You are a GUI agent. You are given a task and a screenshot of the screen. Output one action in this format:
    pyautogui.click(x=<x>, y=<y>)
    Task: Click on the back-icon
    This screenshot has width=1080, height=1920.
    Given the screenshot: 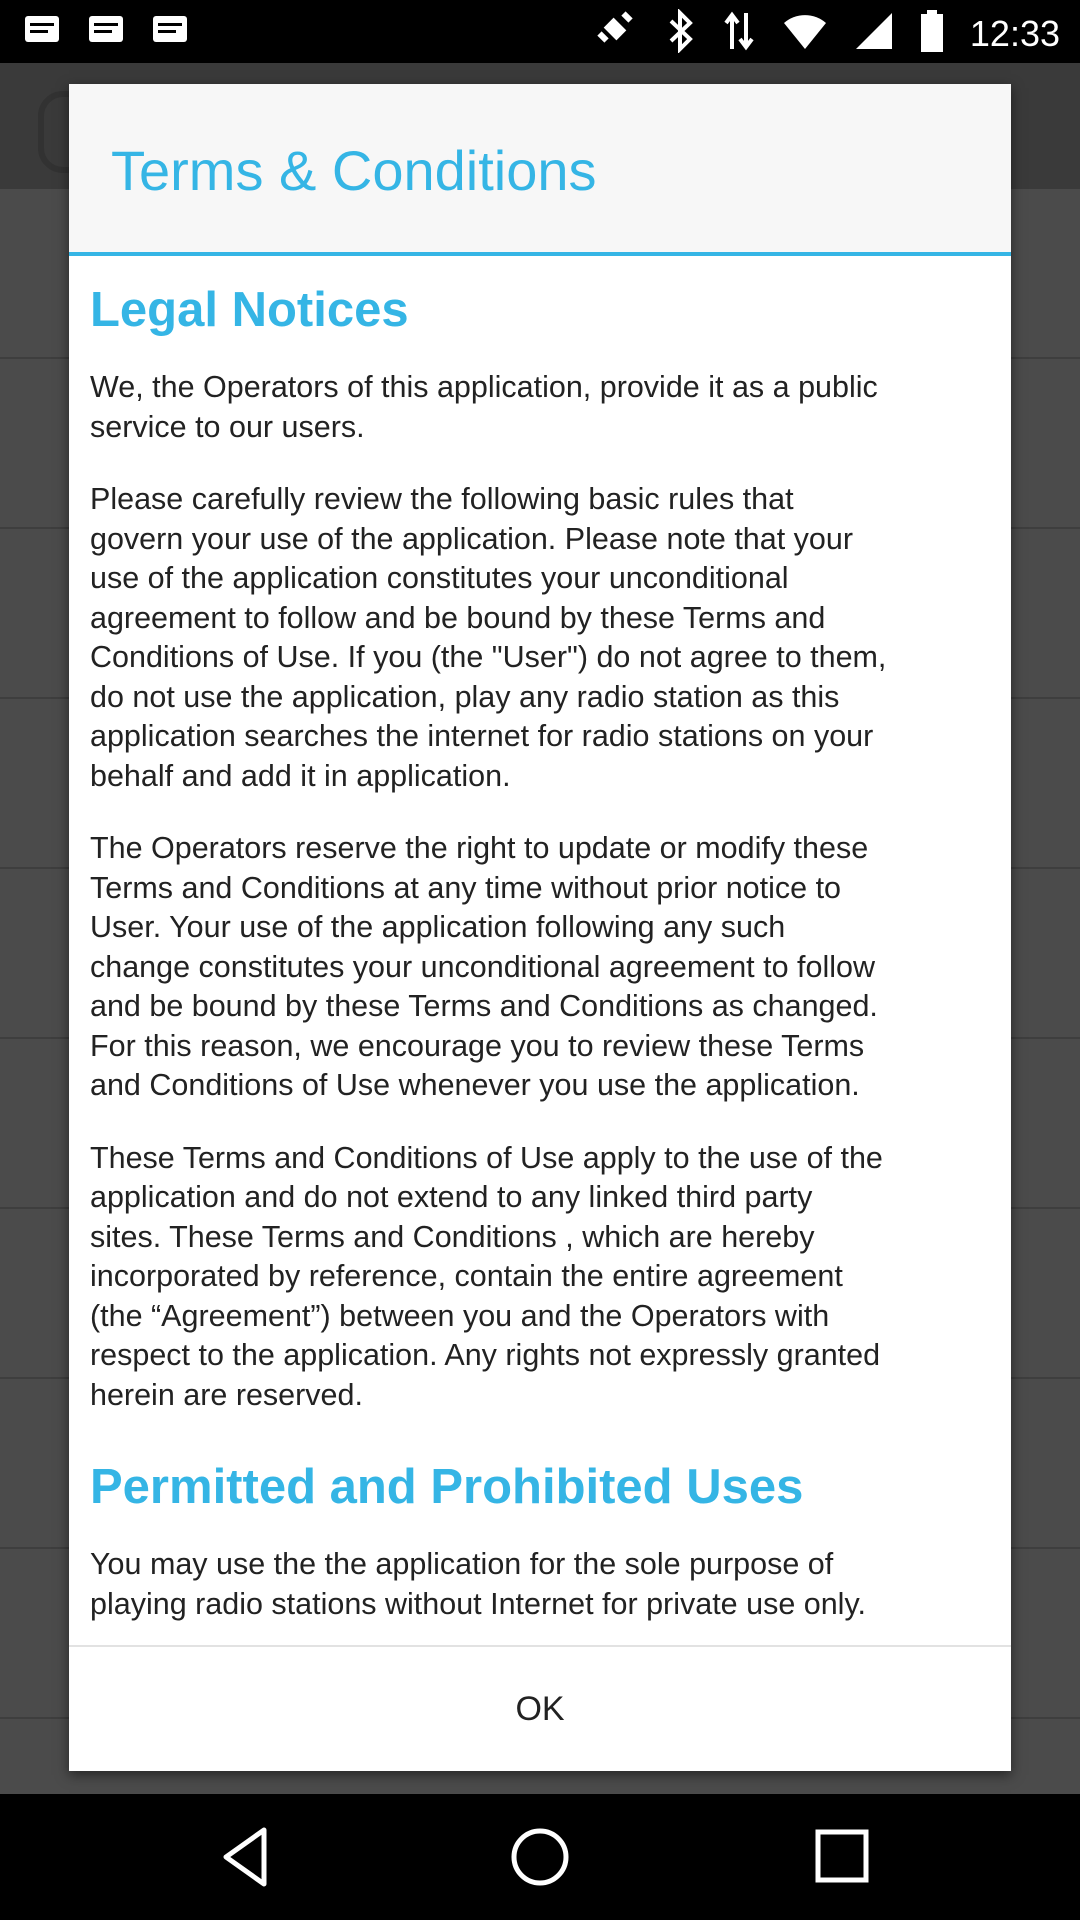 What is the action you would take?
    pyautogui.click(x=247, y=1857)
    